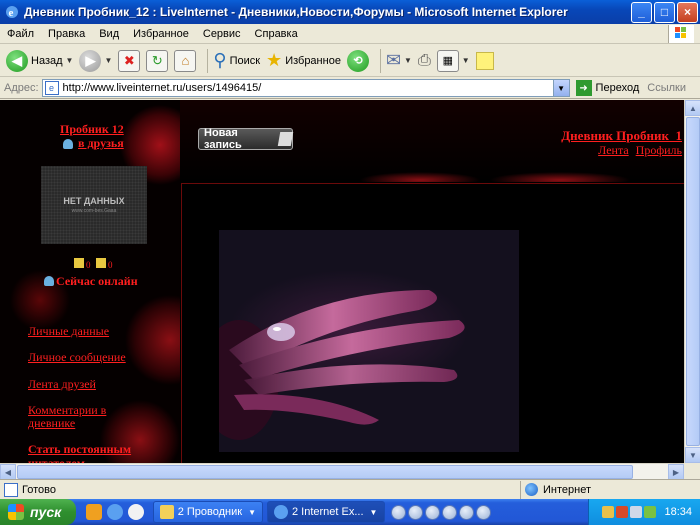  Describe the element at coordinates (466, 60) in the screenshot. I see `edit-dropdown-icon: ▼` at that location.